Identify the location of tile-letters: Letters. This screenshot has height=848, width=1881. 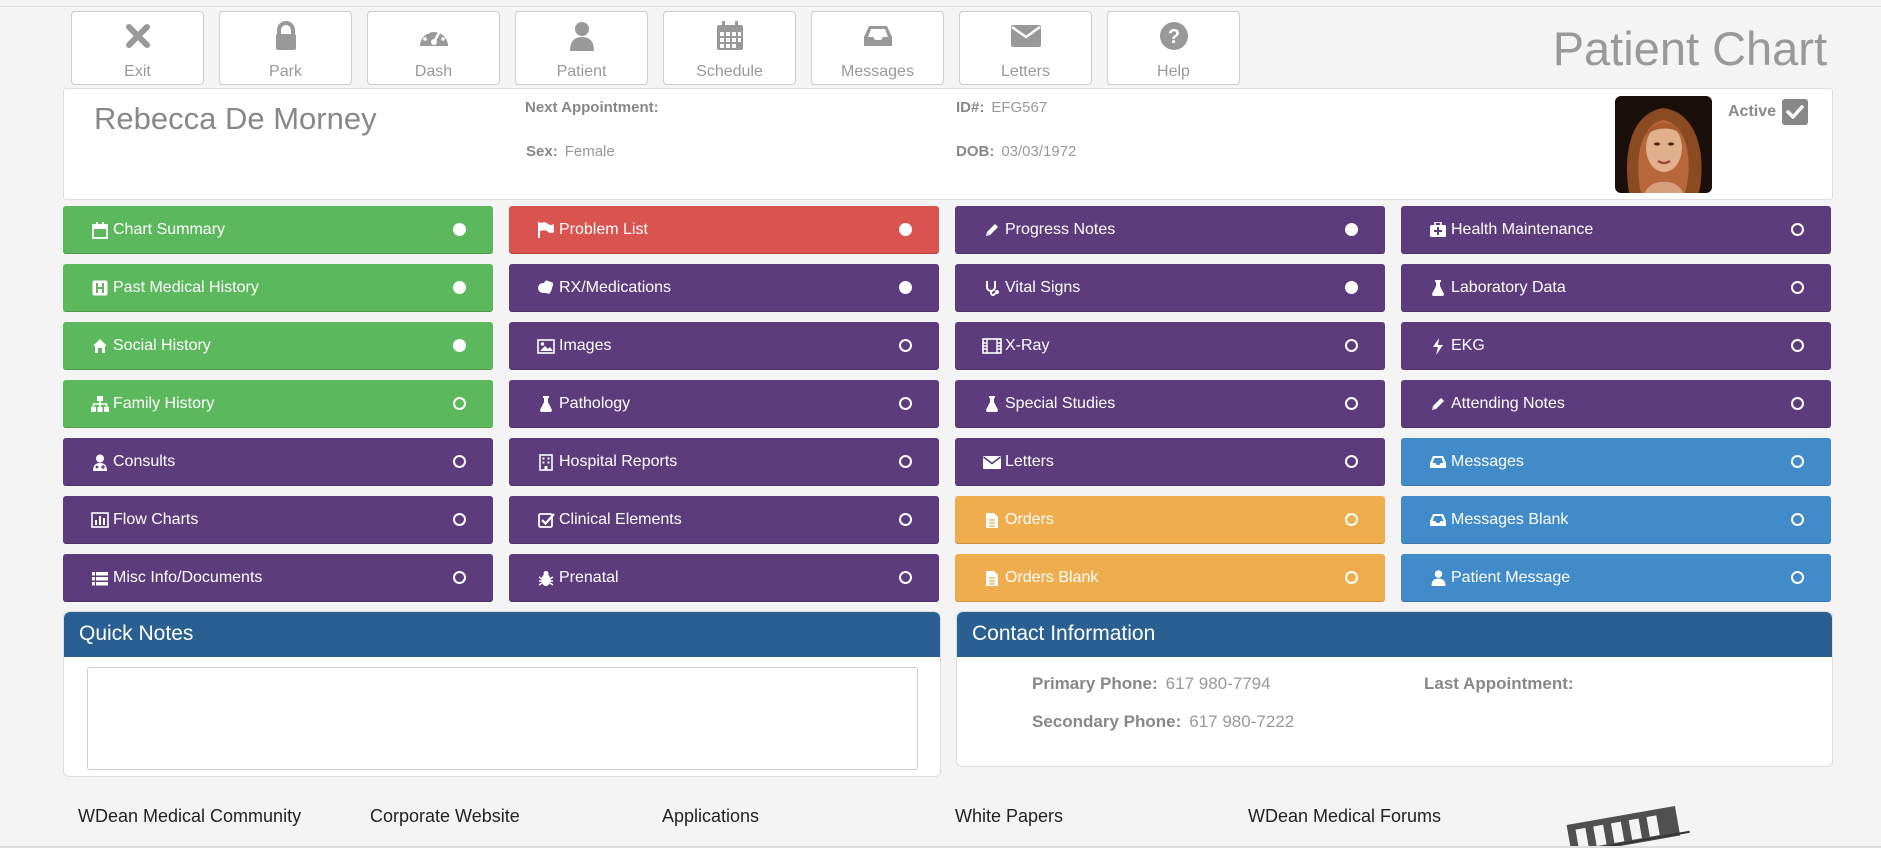
(1170, 462).